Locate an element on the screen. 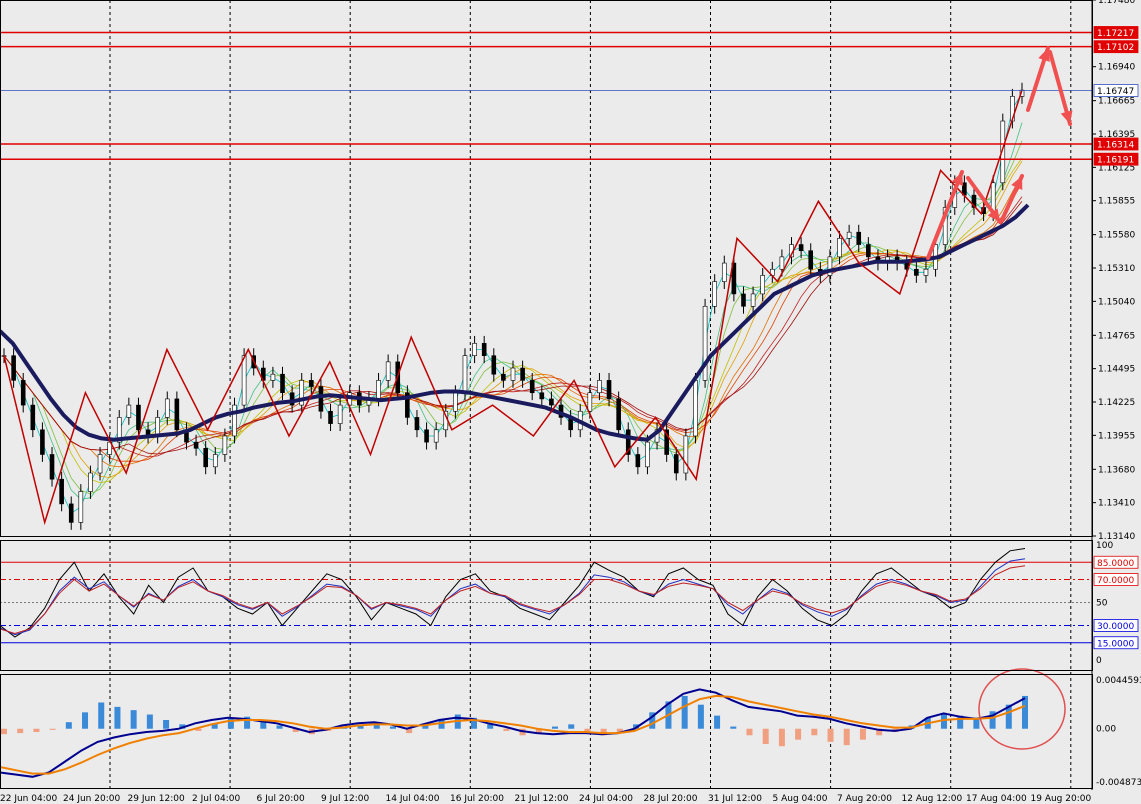  time-label: 24 Jul 04:00 is located at coordinates (606, 799).